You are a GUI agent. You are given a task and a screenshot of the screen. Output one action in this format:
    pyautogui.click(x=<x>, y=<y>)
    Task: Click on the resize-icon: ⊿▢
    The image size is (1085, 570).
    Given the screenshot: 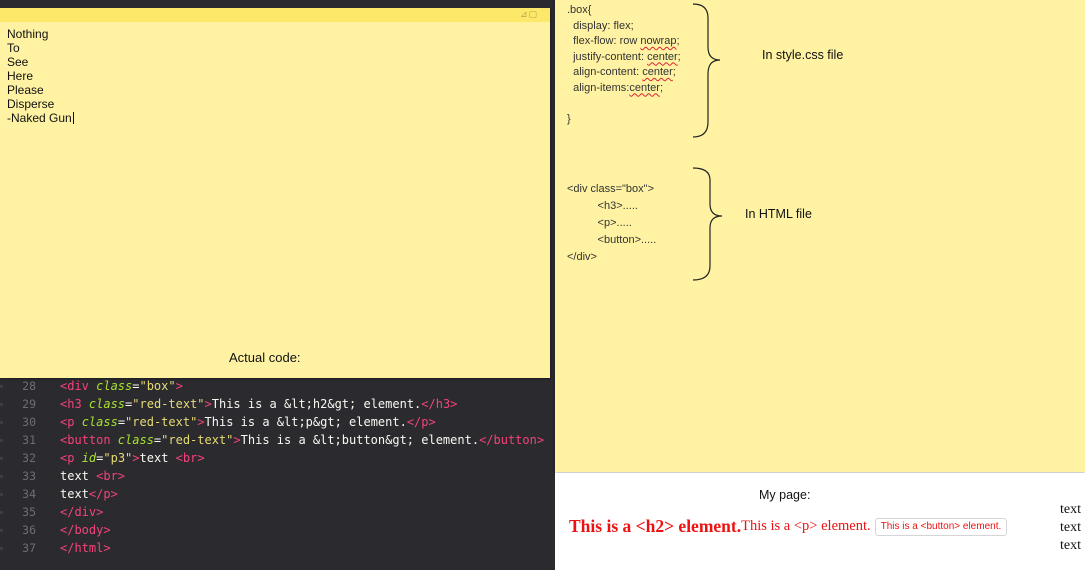 What is the action you would take?
    pyautogui.click(x=529, y=15)
    